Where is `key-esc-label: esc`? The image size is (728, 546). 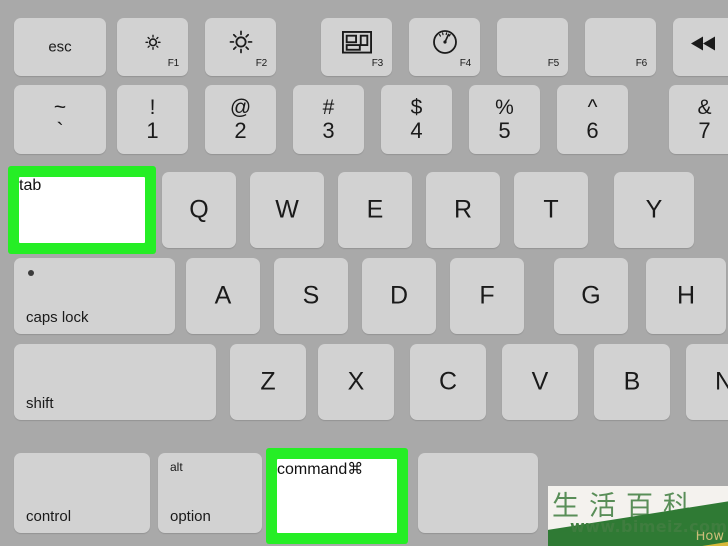 key-esc-label: esc is located at coordinates (60, 47).